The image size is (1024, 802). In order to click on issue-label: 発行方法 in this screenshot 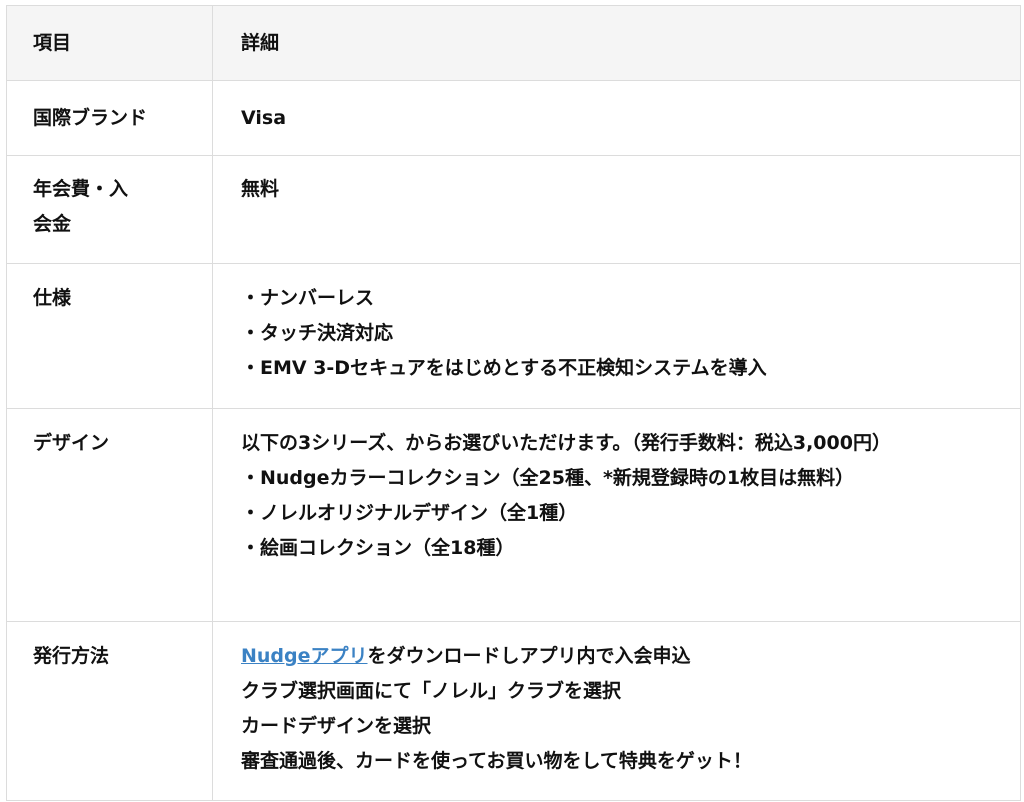, I will do `click(71, 656)`.